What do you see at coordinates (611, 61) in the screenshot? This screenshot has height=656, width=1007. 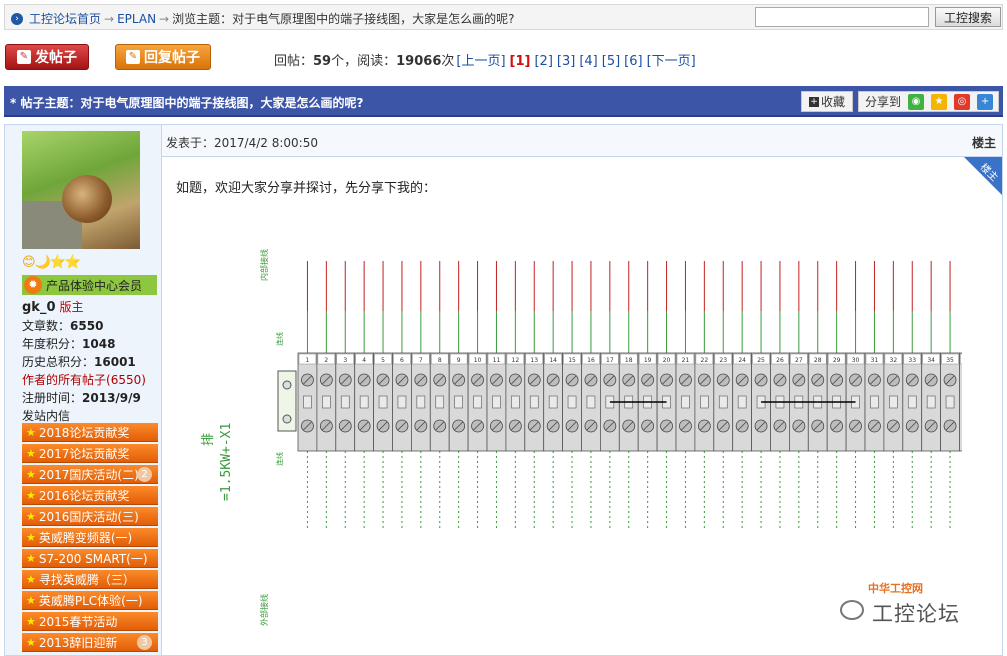 I see `page-link-5: [5]` at bounding box center [611, 61].